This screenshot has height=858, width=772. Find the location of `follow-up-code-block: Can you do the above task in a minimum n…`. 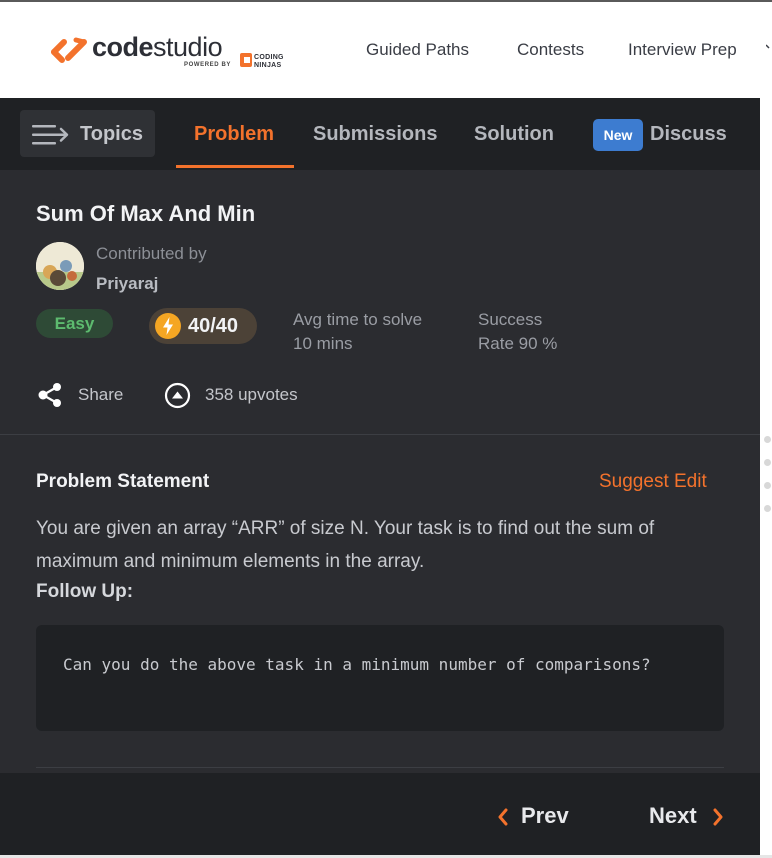

follow-up-code-block: Can you do the above task in a minimum n… is located at coordinates (380, 678).